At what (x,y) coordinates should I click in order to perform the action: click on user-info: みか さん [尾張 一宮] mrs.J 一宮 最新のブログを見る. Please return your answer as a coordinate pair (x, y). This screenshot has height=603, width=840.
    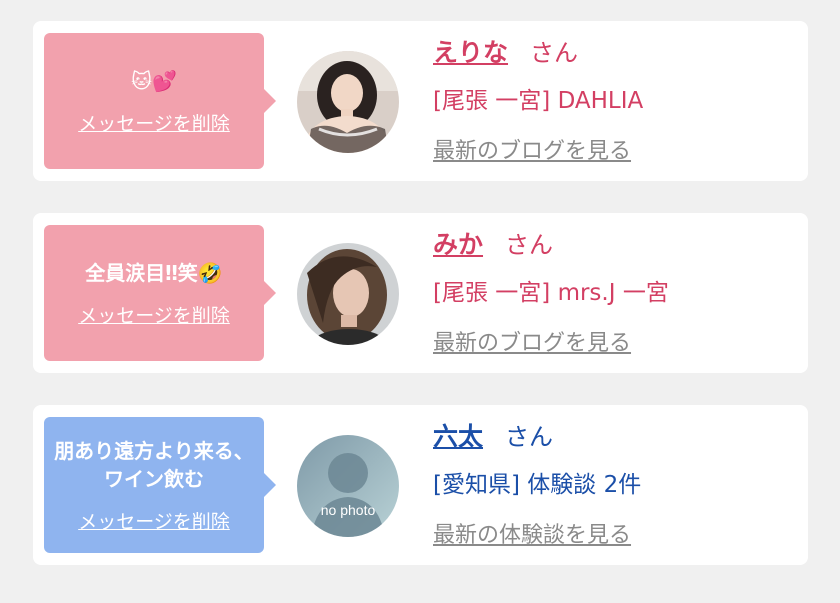
    Looking at the image, I should click on (615, 291).